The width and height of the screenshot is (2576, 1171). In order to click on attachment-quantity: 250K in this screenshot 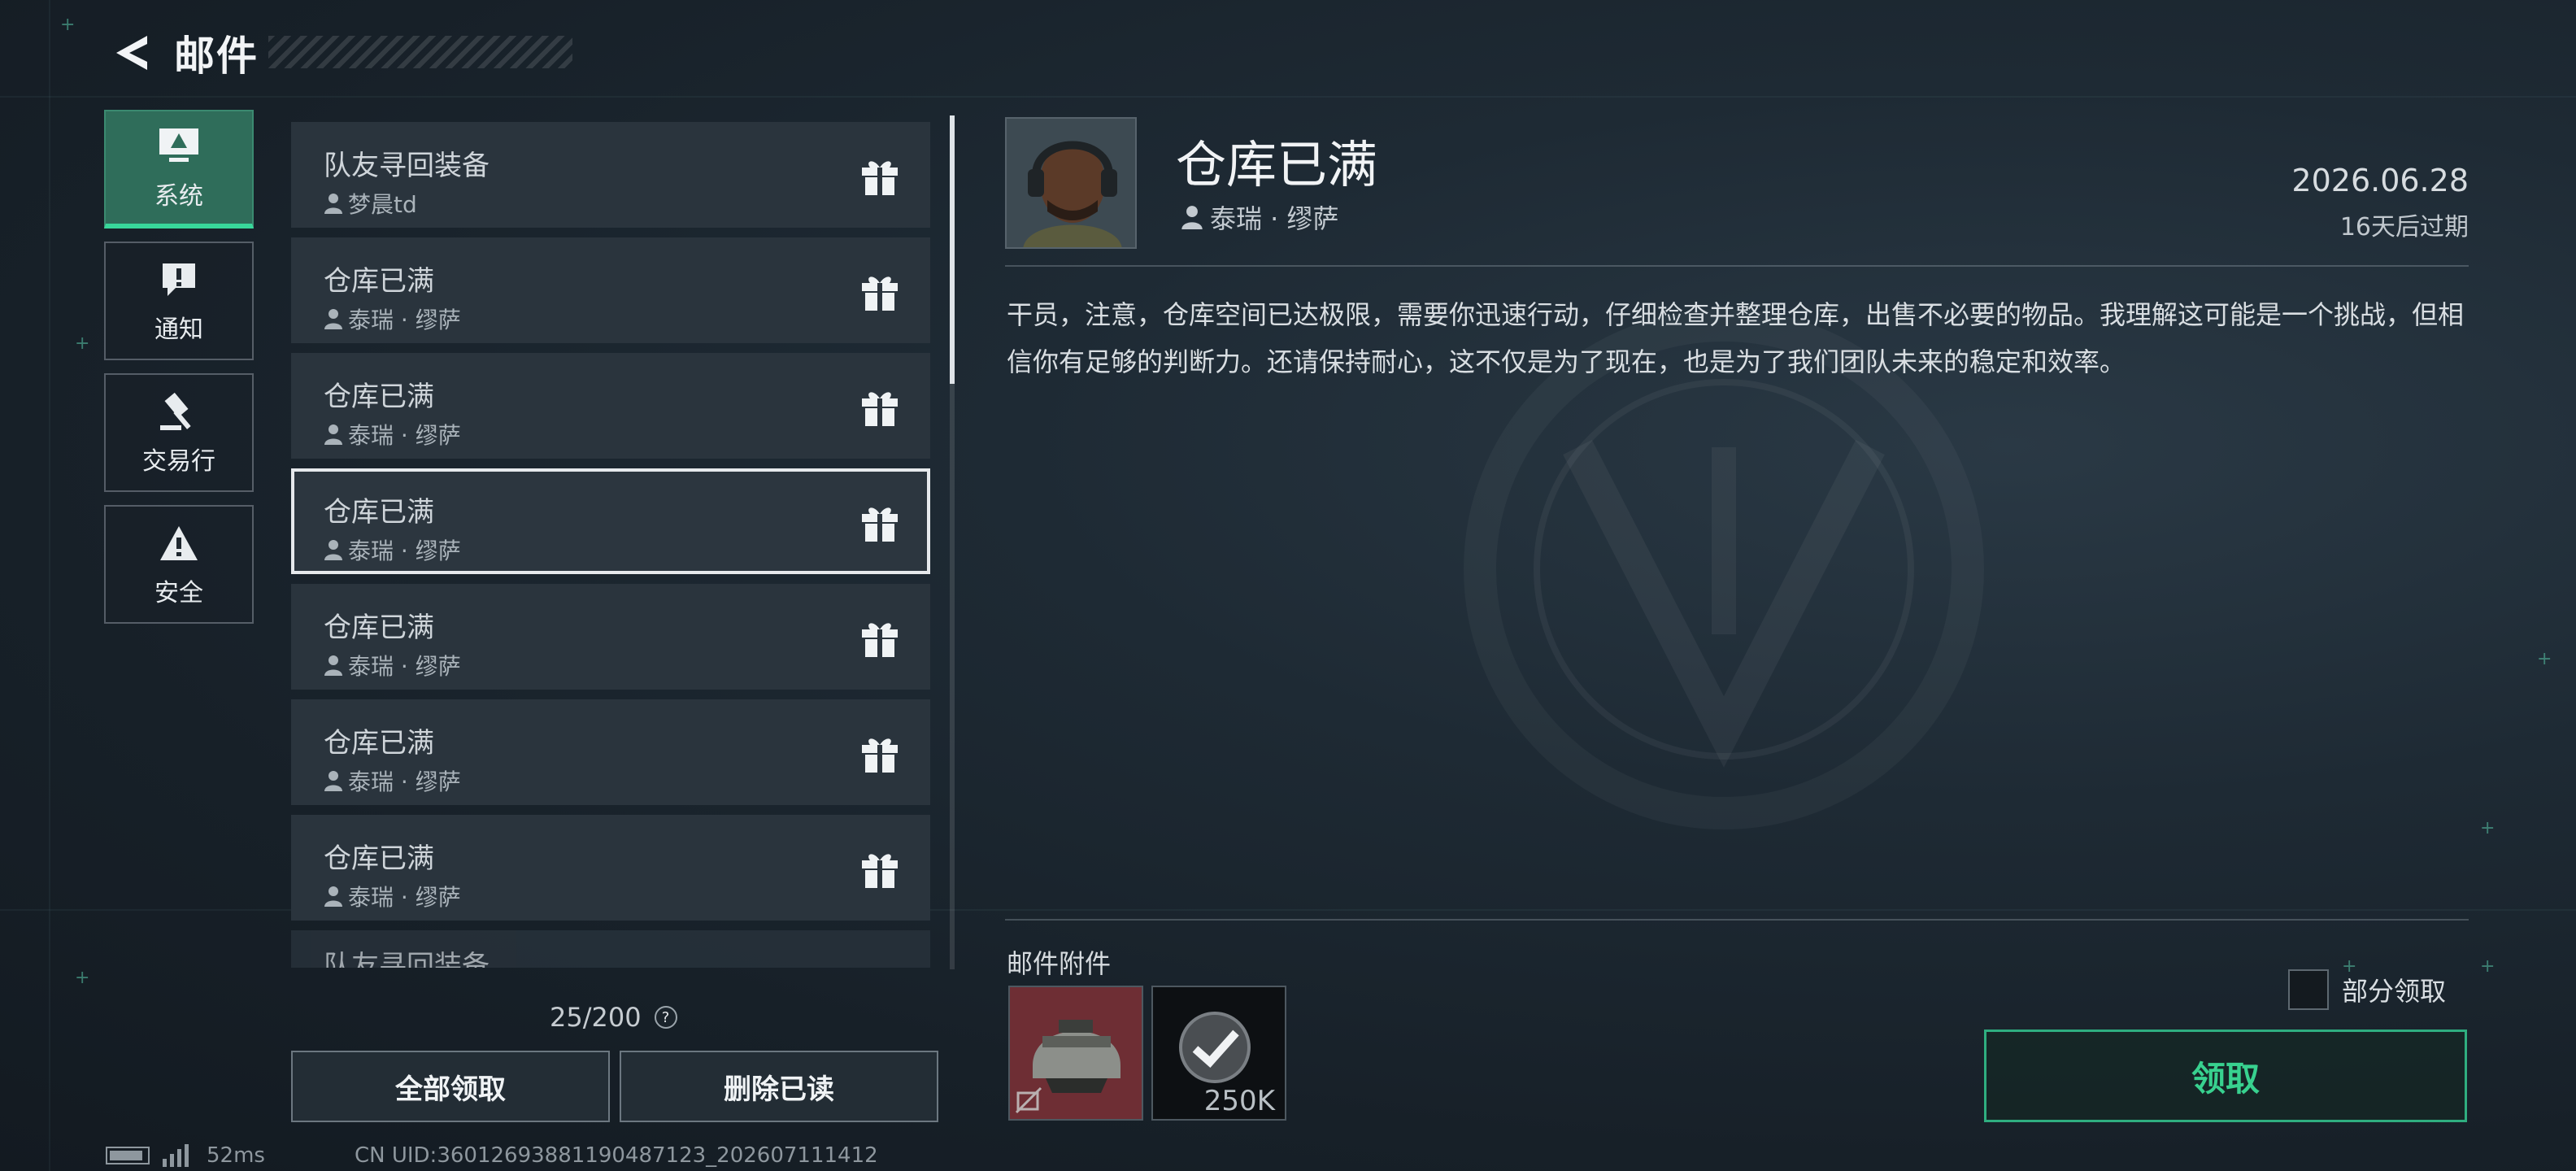, I will do `click(1239, 1101)`.